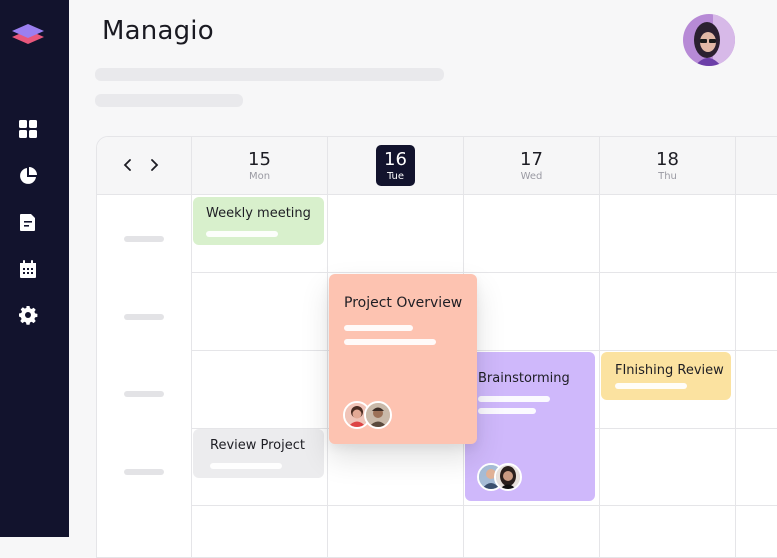  What do you see at coordinates (28, 269) in the screenshot?
I see `calendar-icon` at bounding box center [28, 269].